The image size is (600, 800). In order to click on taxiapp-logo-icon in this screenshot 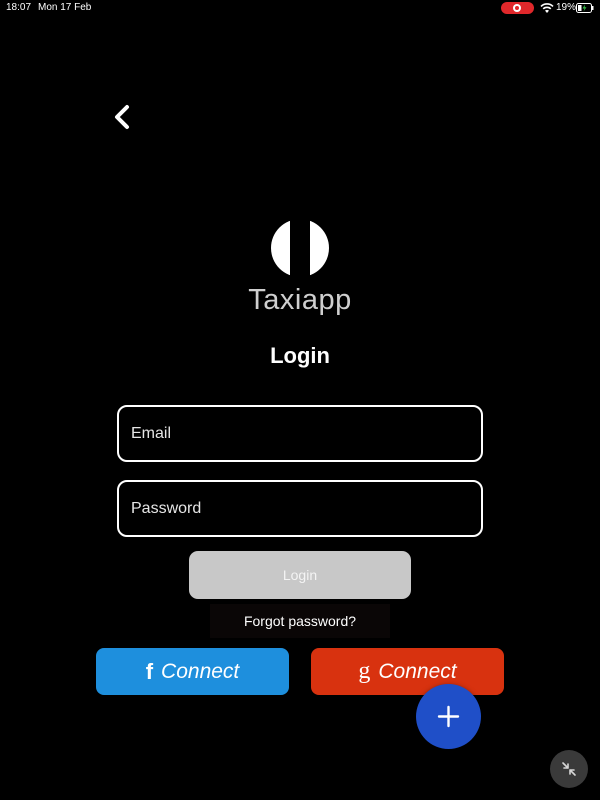, I will do `click(300, 248)`.